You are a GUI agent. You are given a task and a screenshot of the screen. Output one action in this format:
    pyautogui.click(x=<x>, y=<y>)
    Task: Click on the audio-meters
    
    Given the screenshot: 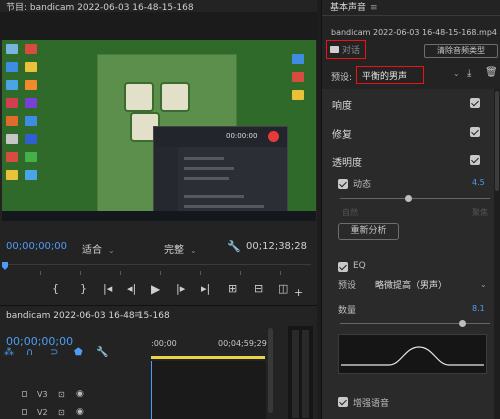 What is the action you would take?
    pyautogui.click(x=300, y=372)
    